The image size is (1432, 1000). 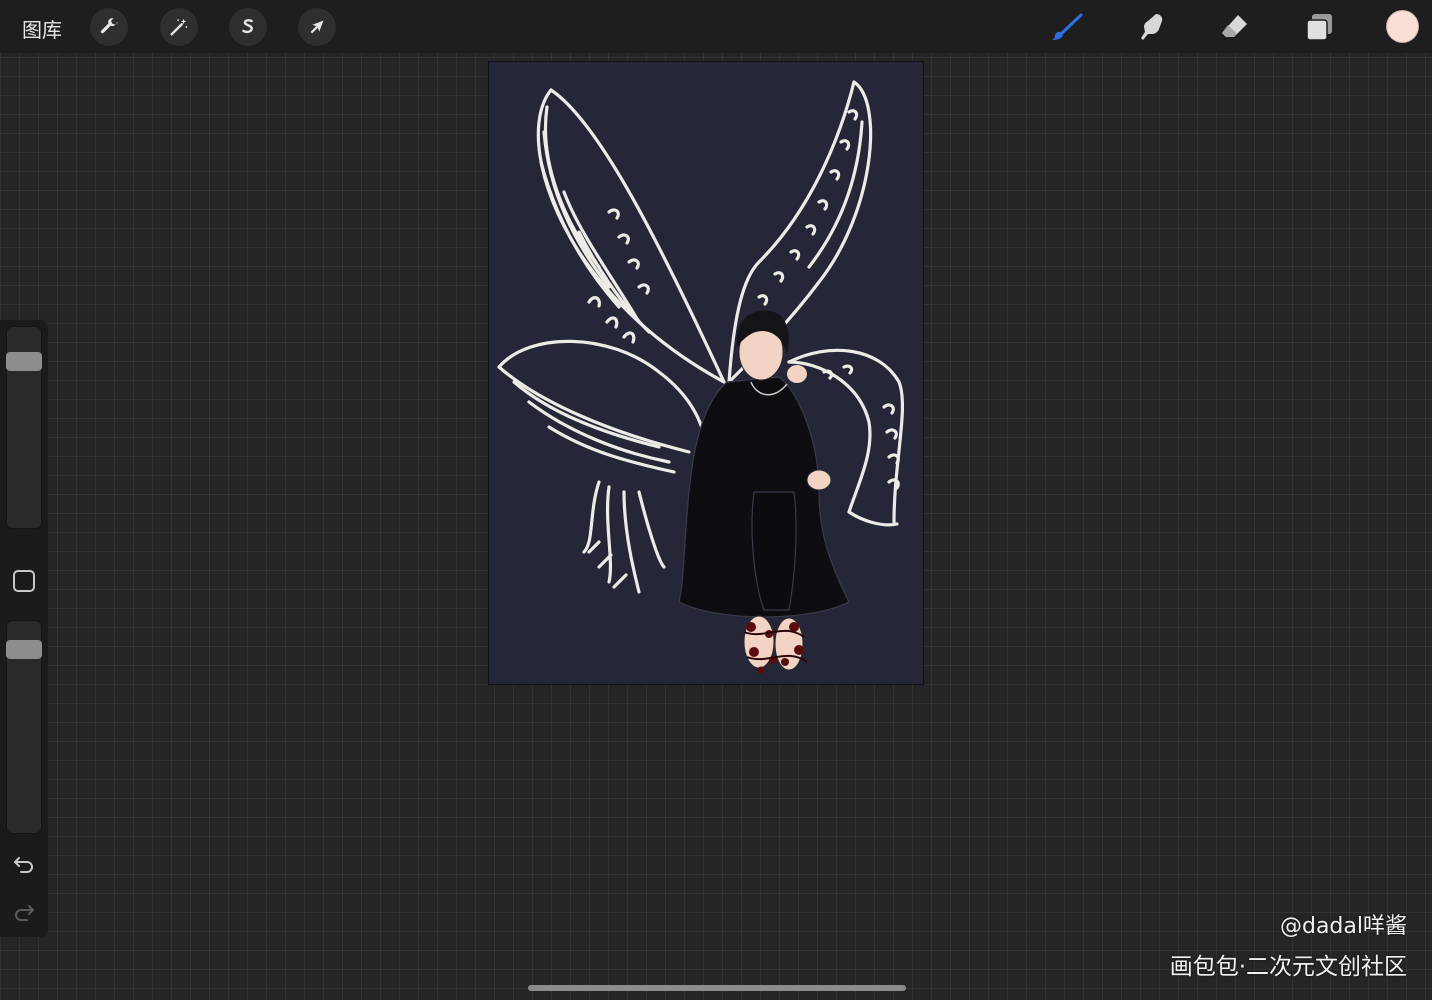 I want to click on eraser-tool-button, so click(x=1235, y=27).